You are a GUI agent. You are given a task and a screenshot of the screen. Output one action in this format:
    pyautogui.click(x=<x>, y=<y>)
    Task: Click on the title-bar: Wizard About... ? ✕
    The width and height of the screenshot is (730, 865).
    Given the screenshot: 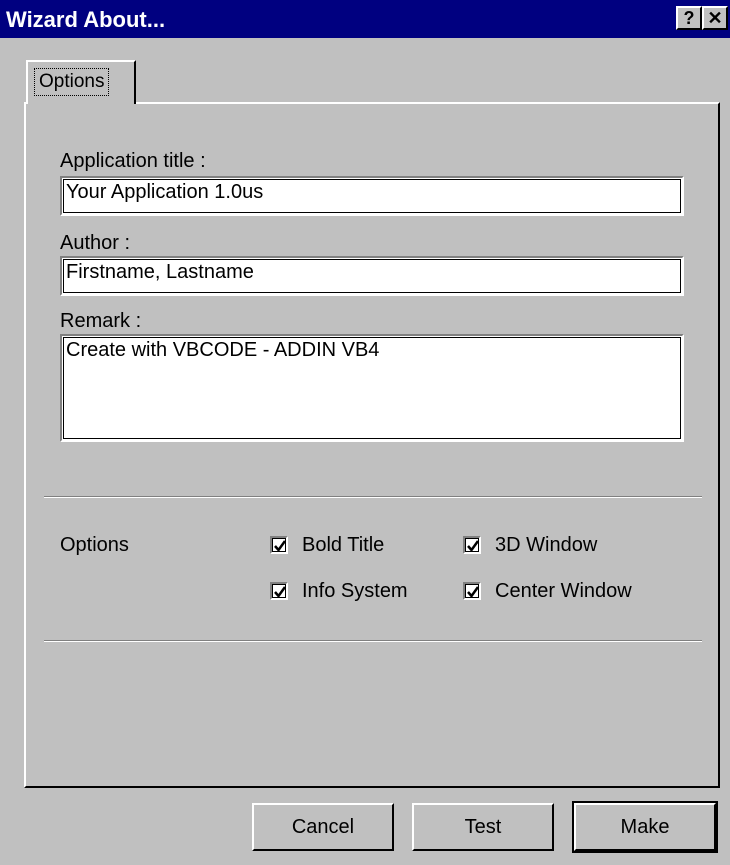 What is the action you would take?
    pyautogui.click(x=365, y=19)
    